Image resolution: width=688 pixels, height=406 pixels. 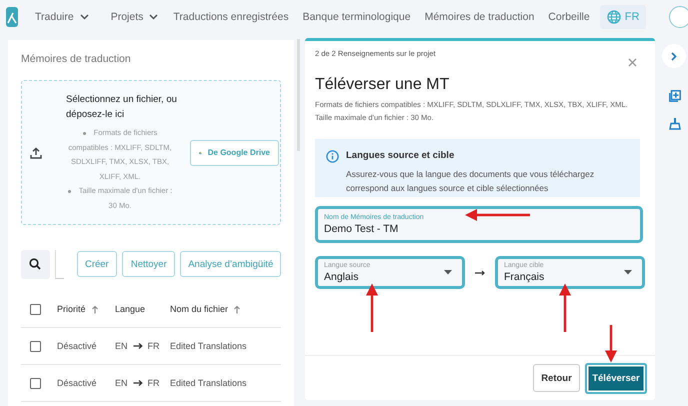 I want to click on panel-title: Mémoires de traduction, so click(x=76, y=59).